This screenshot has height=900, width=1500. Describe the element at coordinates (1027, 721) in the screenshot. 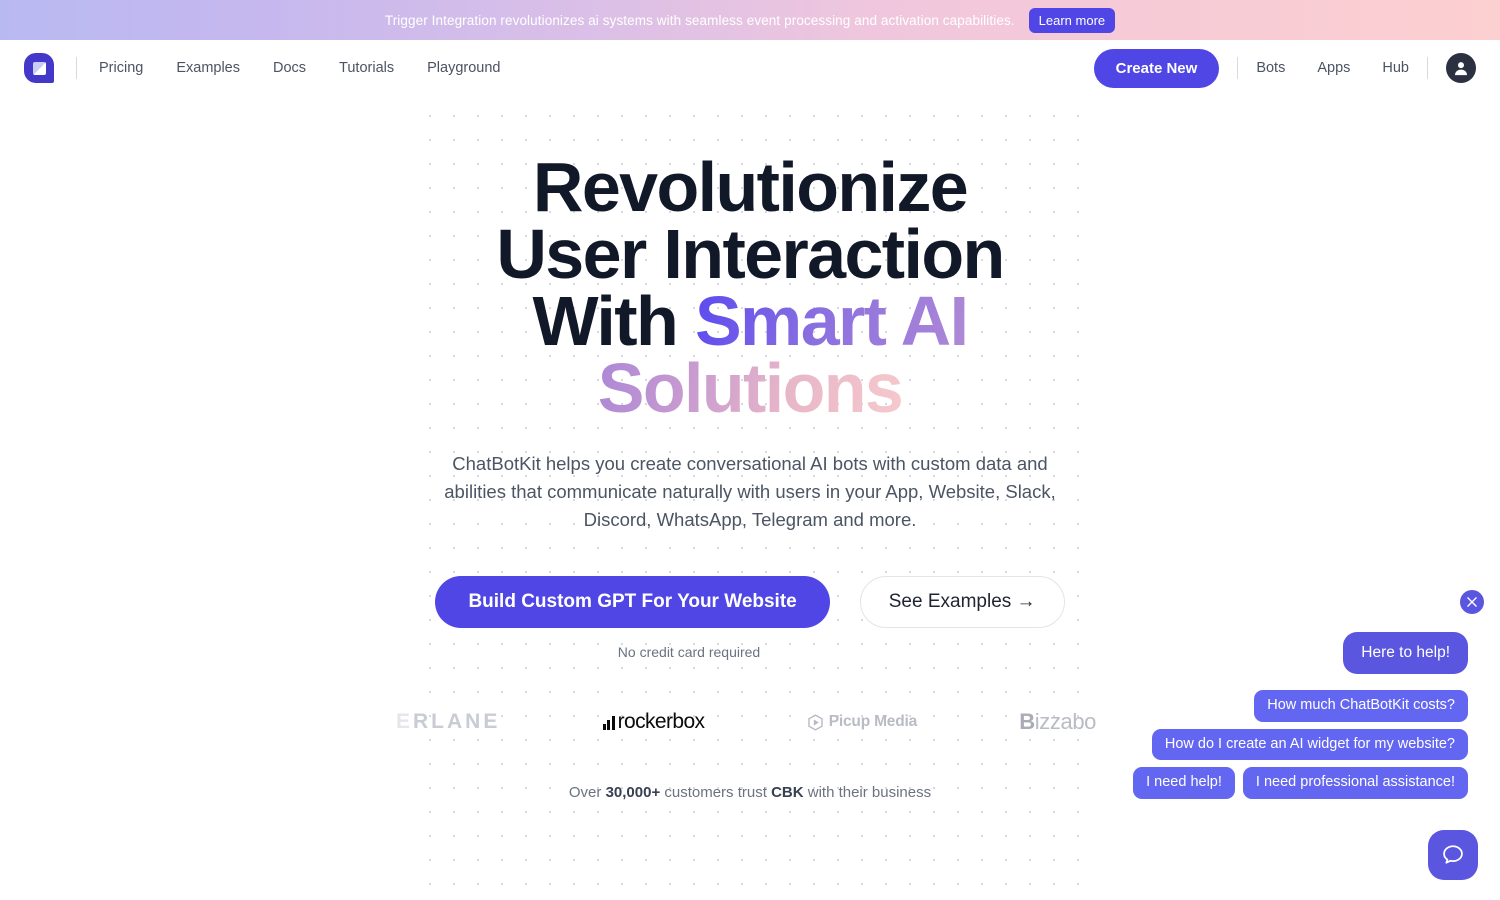

I see `bizzabo-first-letter: B` at that location.